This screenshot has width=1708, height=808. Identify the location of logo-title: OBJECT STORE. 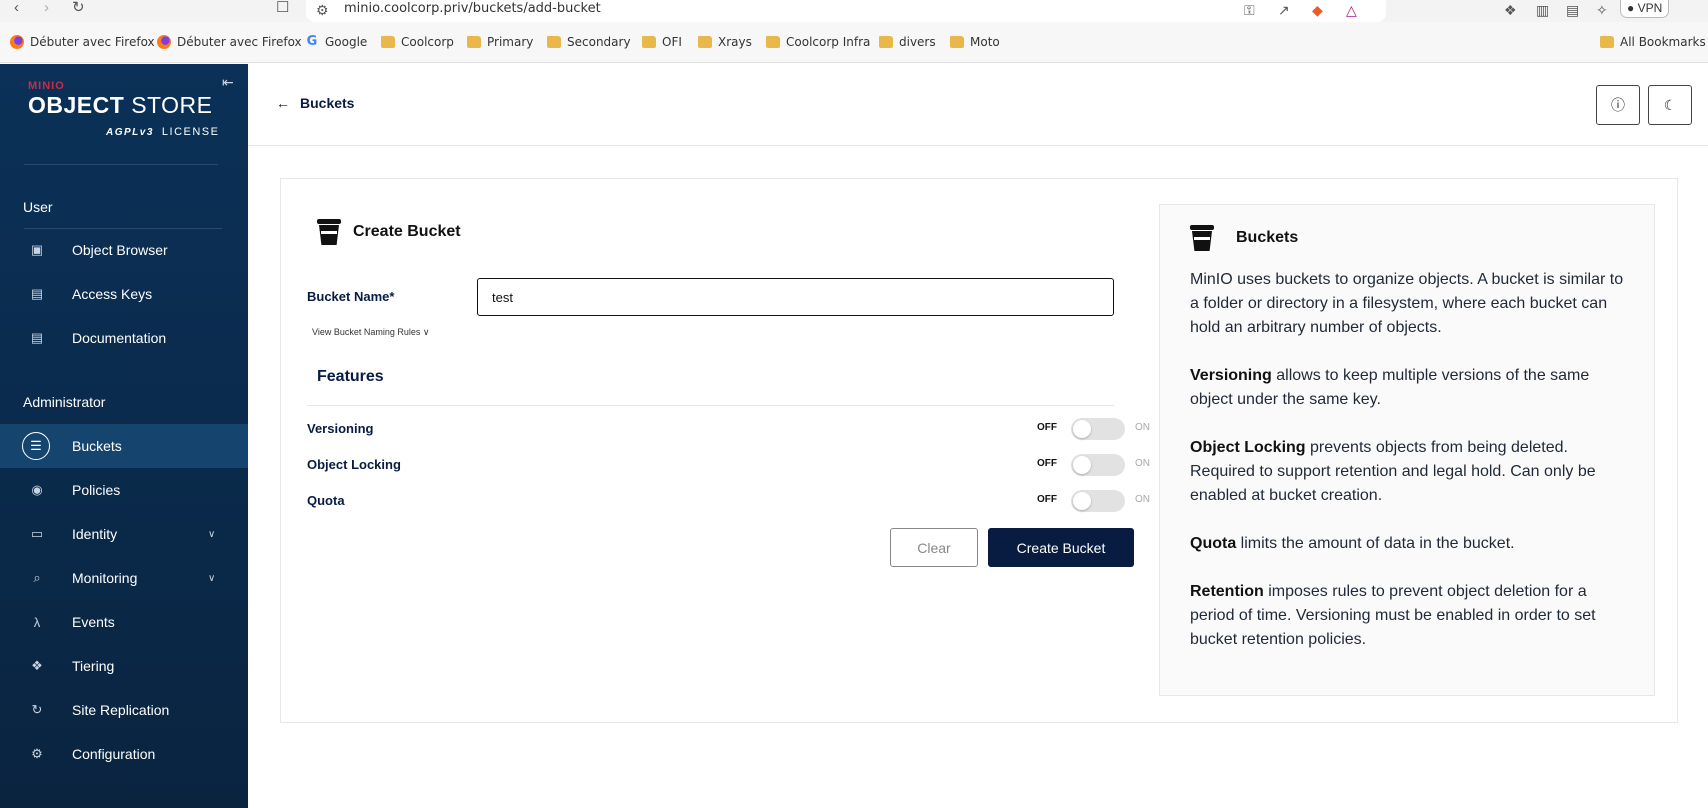
(120, 105).